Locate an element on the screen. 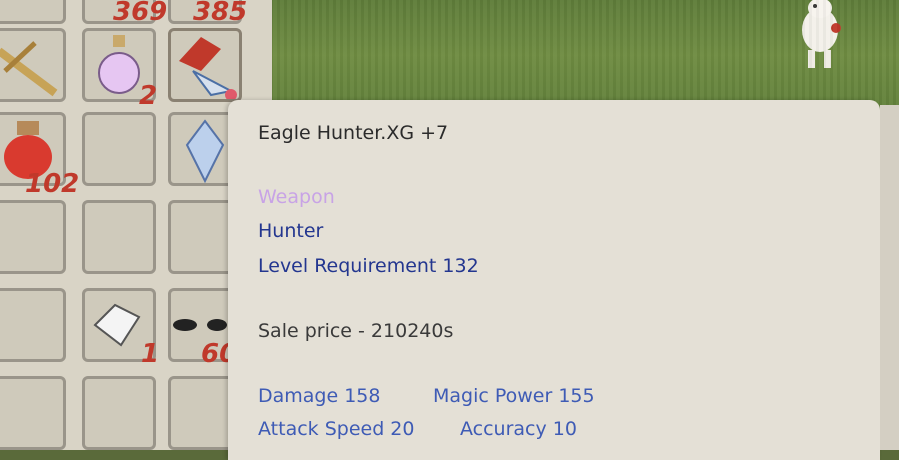 The width and height of the screenshot is (899, 460). stat-accuracy: Accuracy 10 is located at coordinates (518, 429).